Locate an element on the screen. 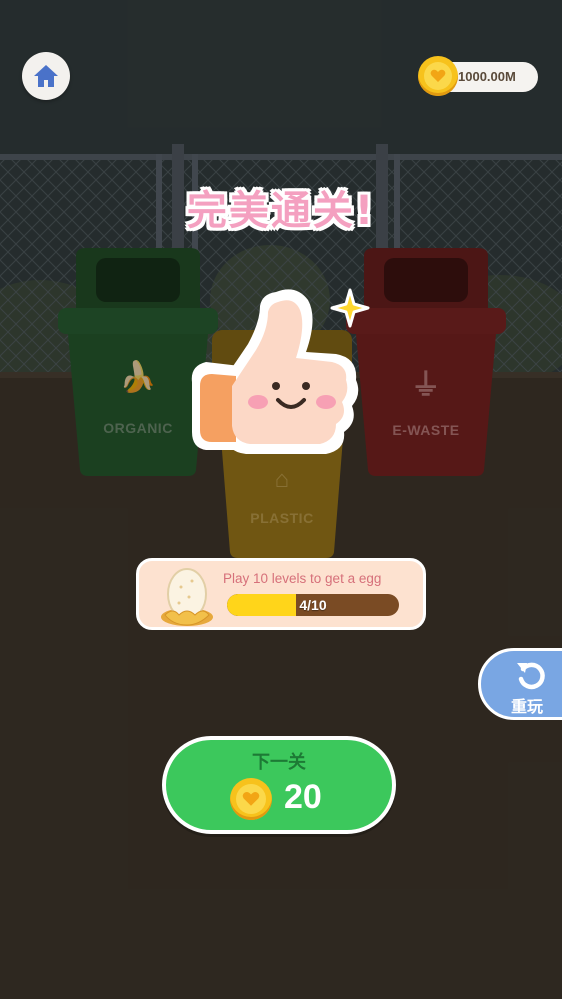  coin-balance-text: 1000.00M is located at coordinates (487, 76).